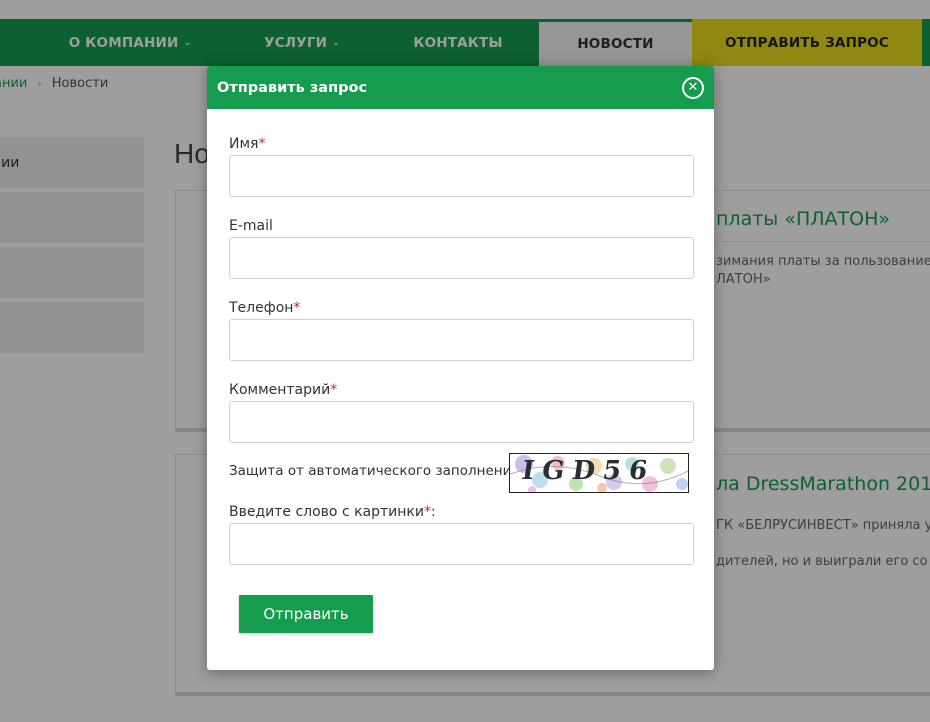 The height and width of the screenshot is (722, 930). What do you see at coordinates (461, 544) in the screenshot?
I see `captcha-input` at bounding box center [461, 544].